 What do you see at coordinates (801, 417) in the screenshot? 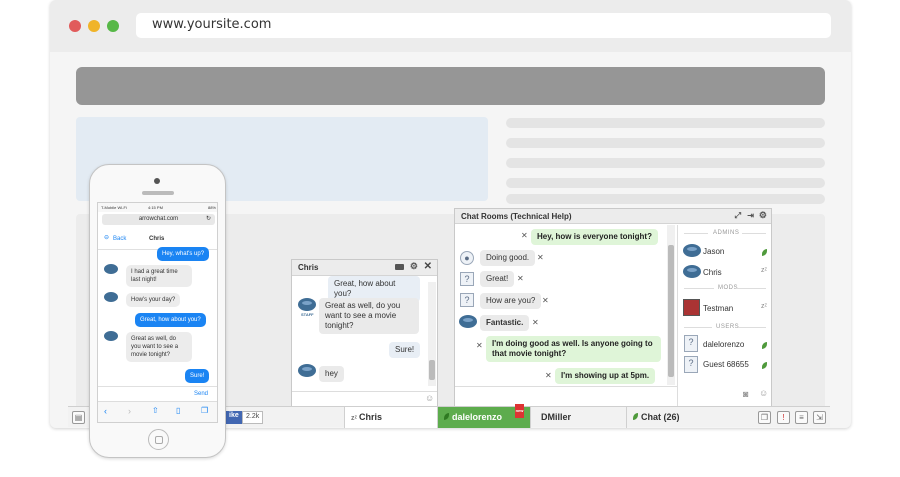
I see `list-icon: ≡` at bounding box center [801, 417].